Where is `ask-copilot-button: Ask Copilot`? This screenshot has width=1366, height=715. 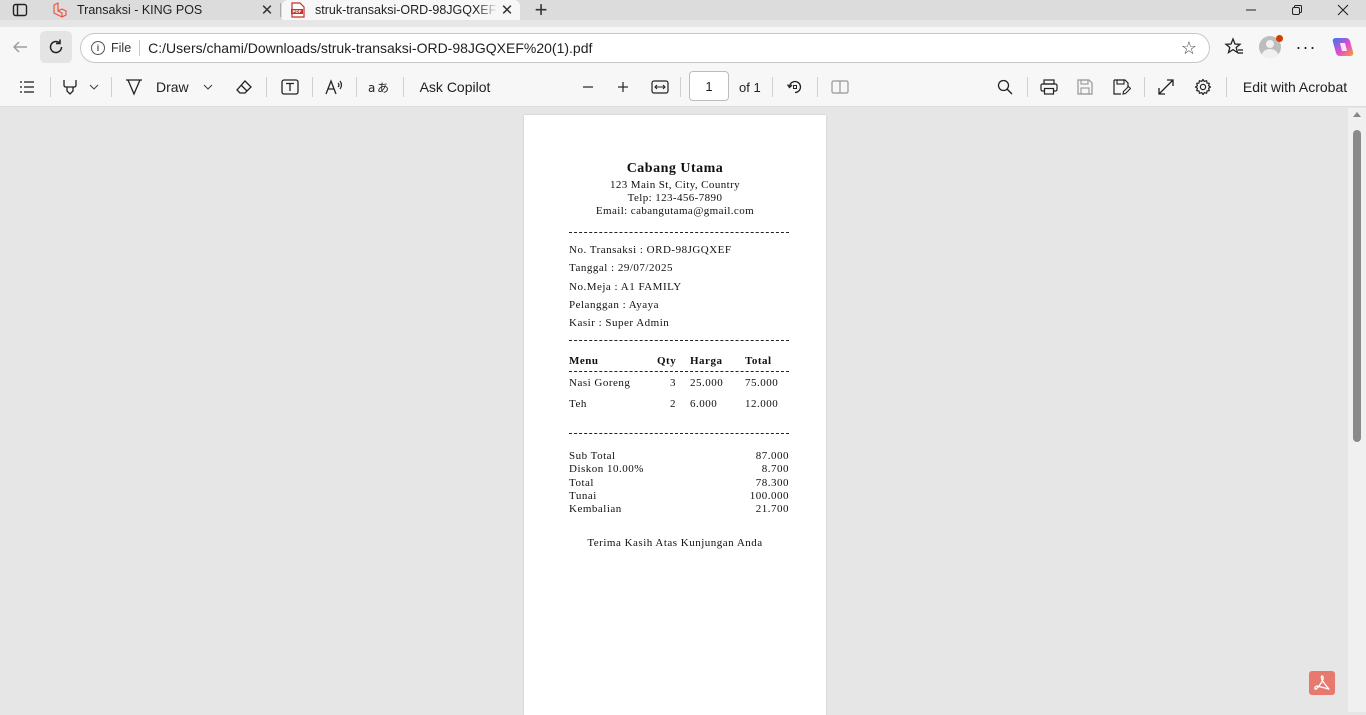
ask-copilot-button: Ask Copilot is located at coordinates (455, 87).